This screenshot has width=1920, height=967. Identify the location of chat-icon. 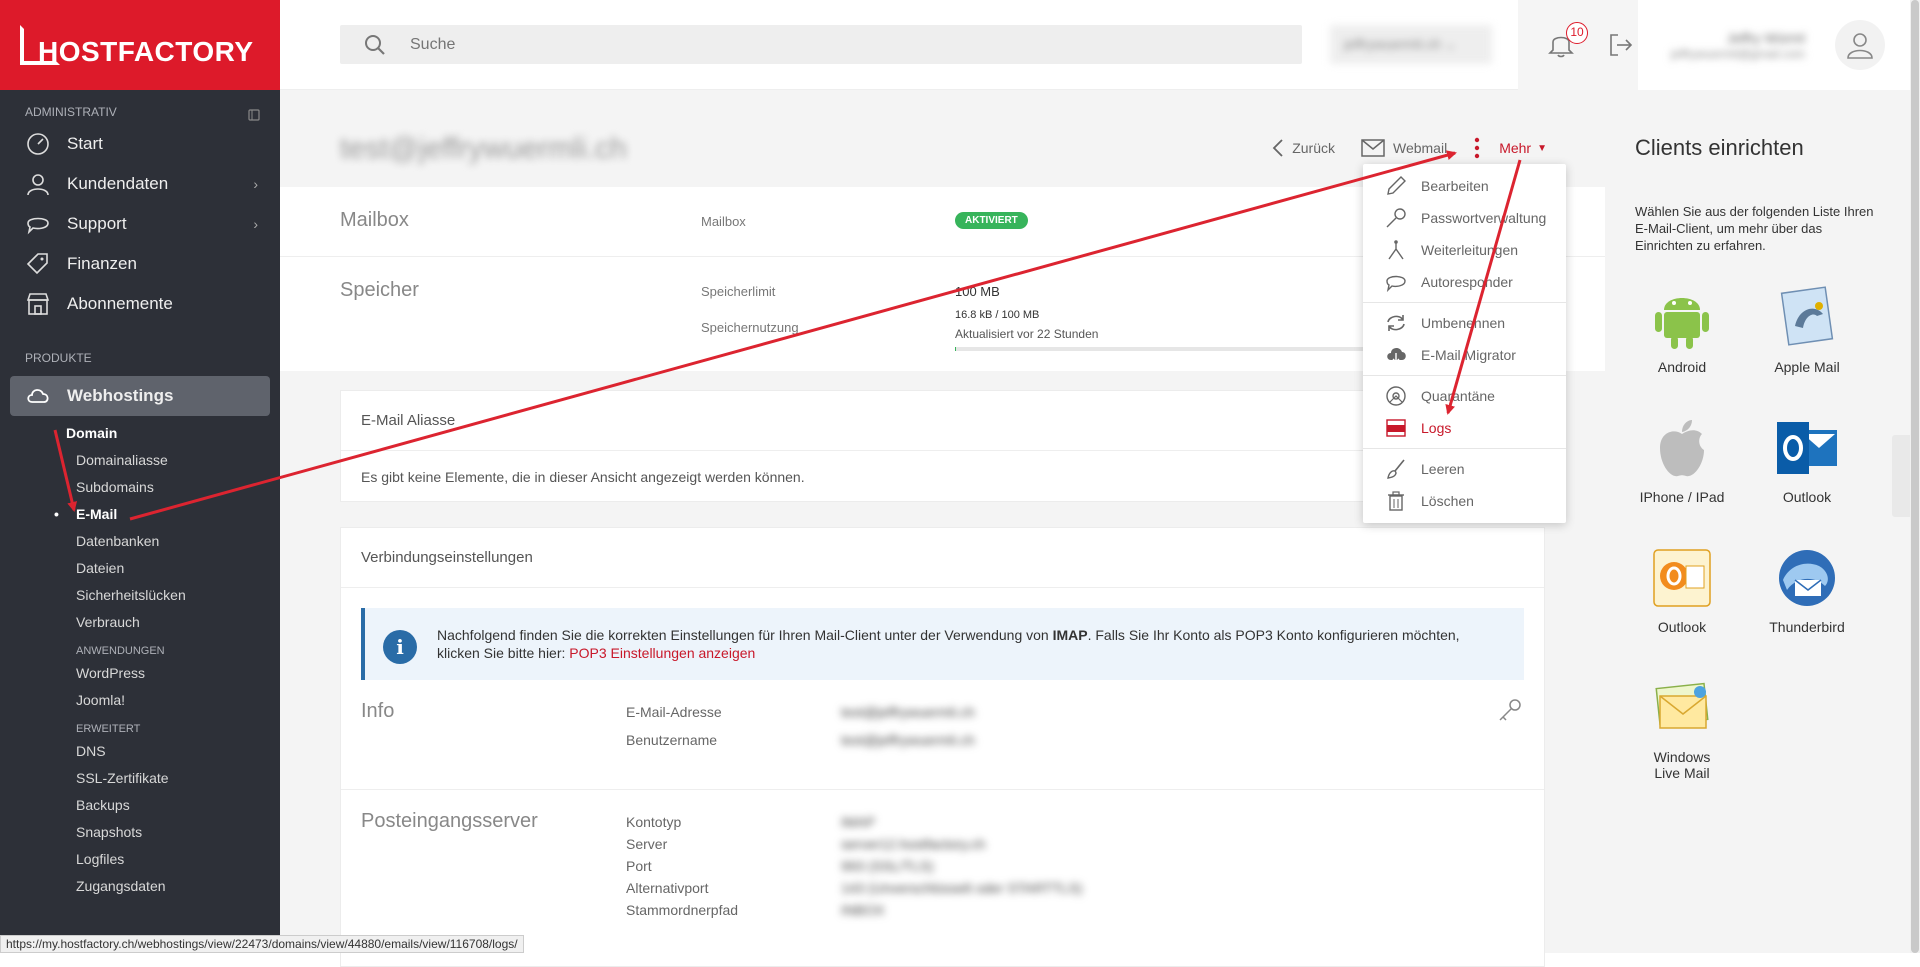
(40, 224).